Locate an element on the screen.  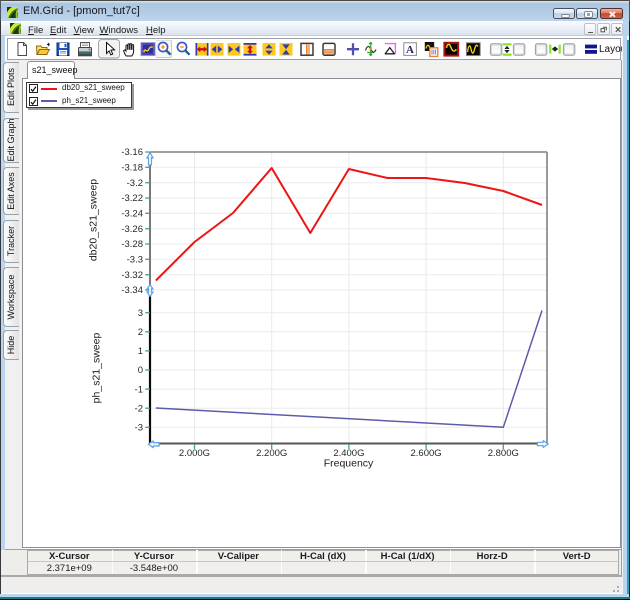
svg-text: 2.200G is located at coordinates (271, 453).